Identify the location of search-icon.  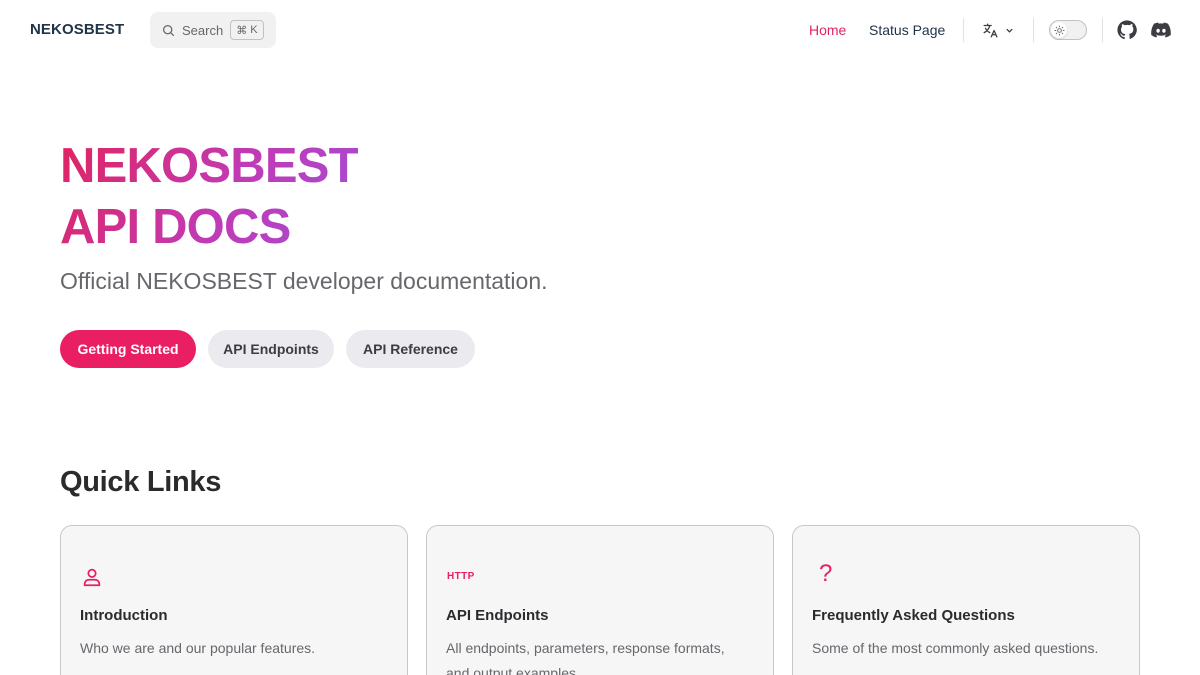
(168, 30).